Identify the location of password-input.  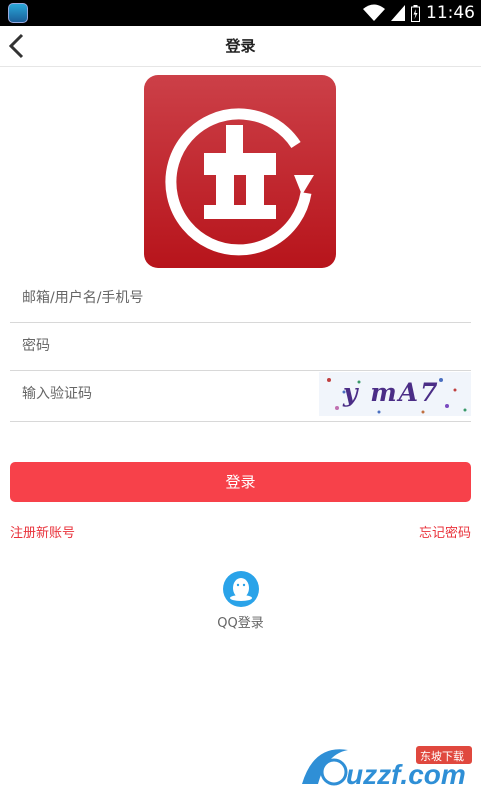
(162, 346).